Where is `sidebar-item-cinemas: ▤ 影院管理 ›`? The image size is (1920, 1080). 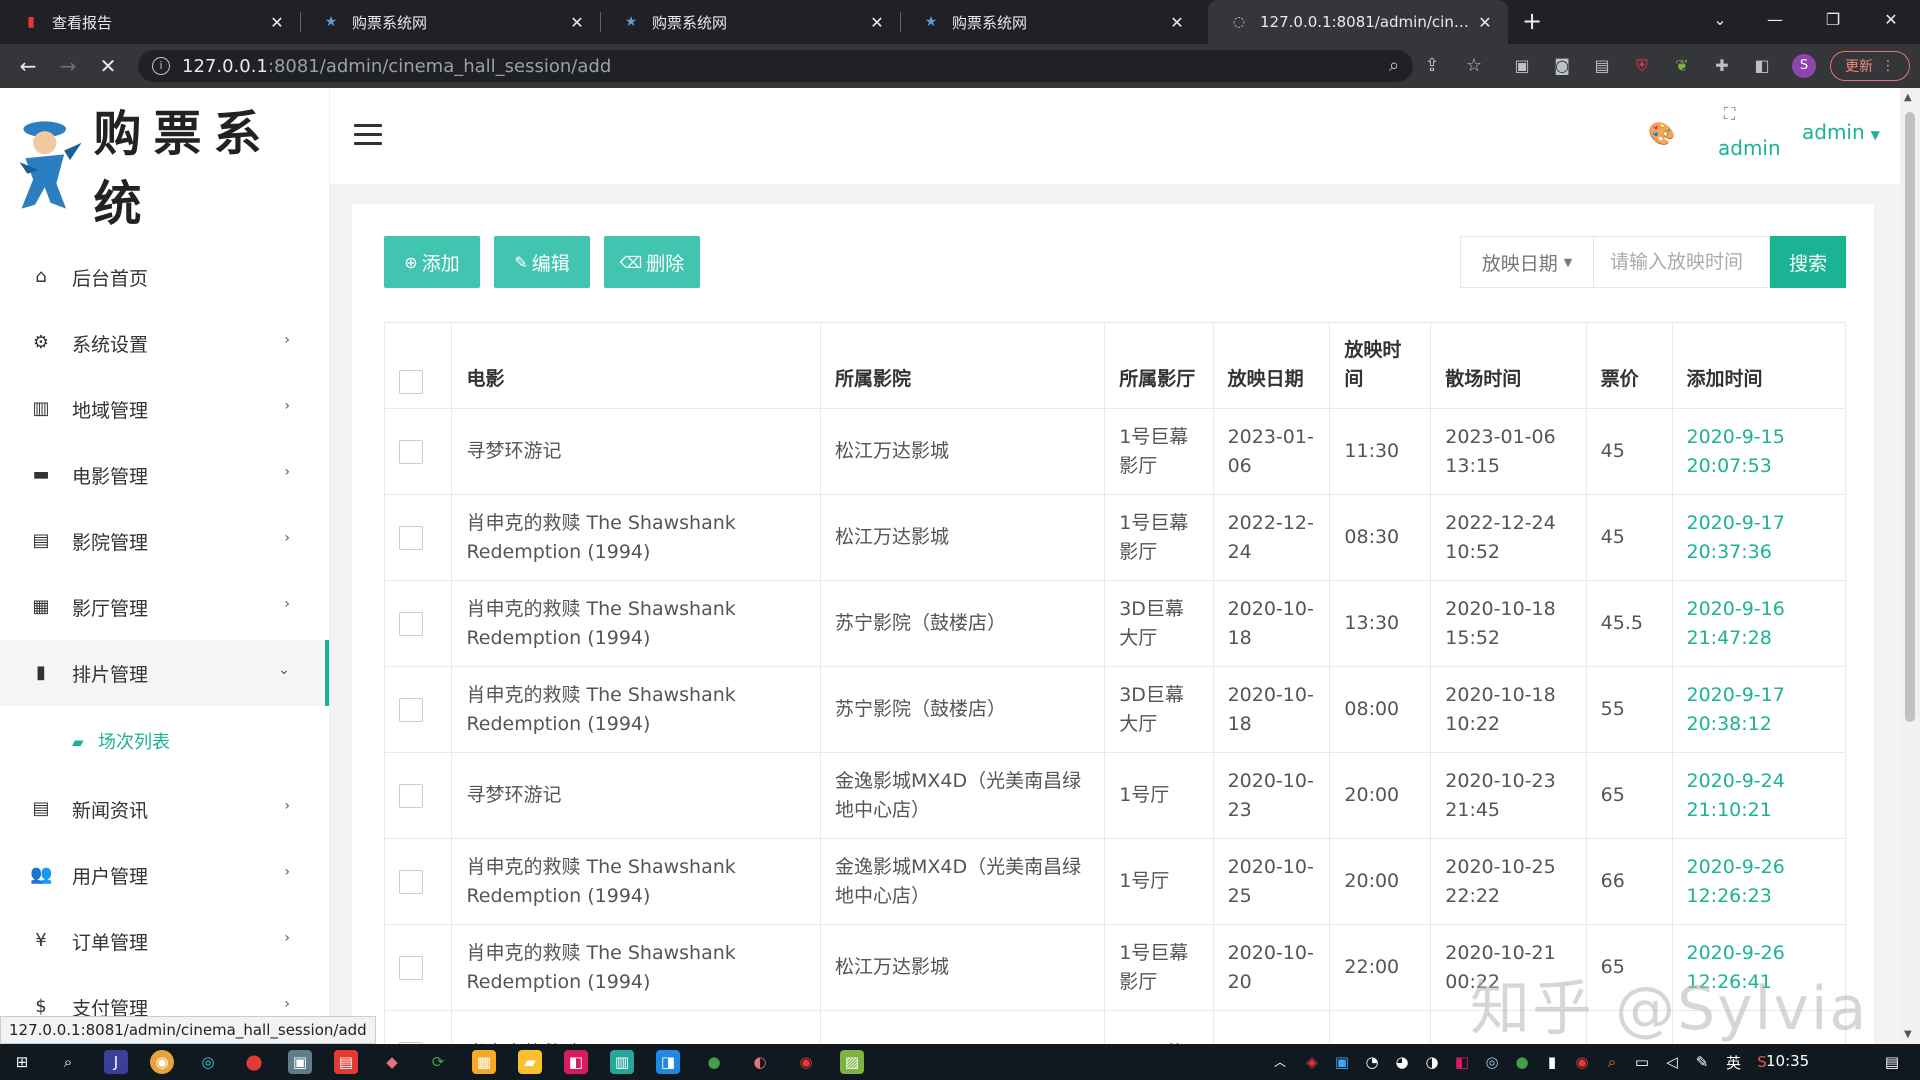
sidebar-item-cinemas: ▤ 影院管理 › is located at coordinates (164, 541).